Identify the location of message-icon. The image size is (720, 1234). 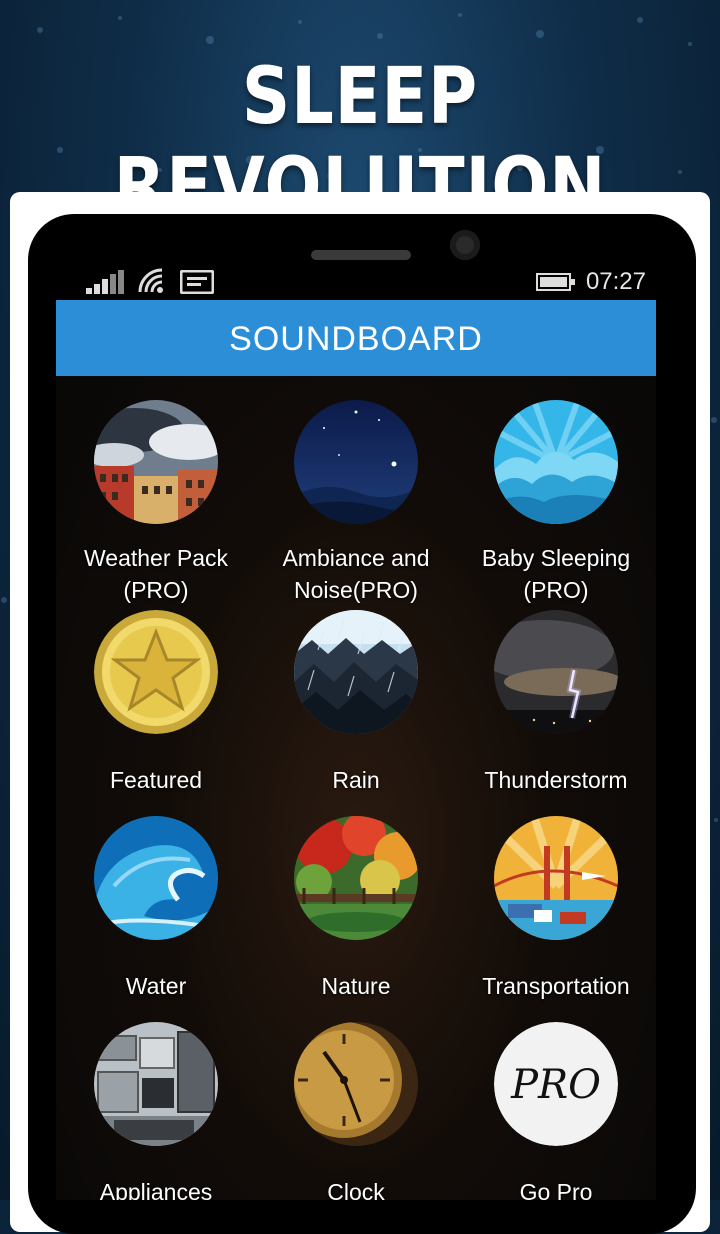
(197, 282).